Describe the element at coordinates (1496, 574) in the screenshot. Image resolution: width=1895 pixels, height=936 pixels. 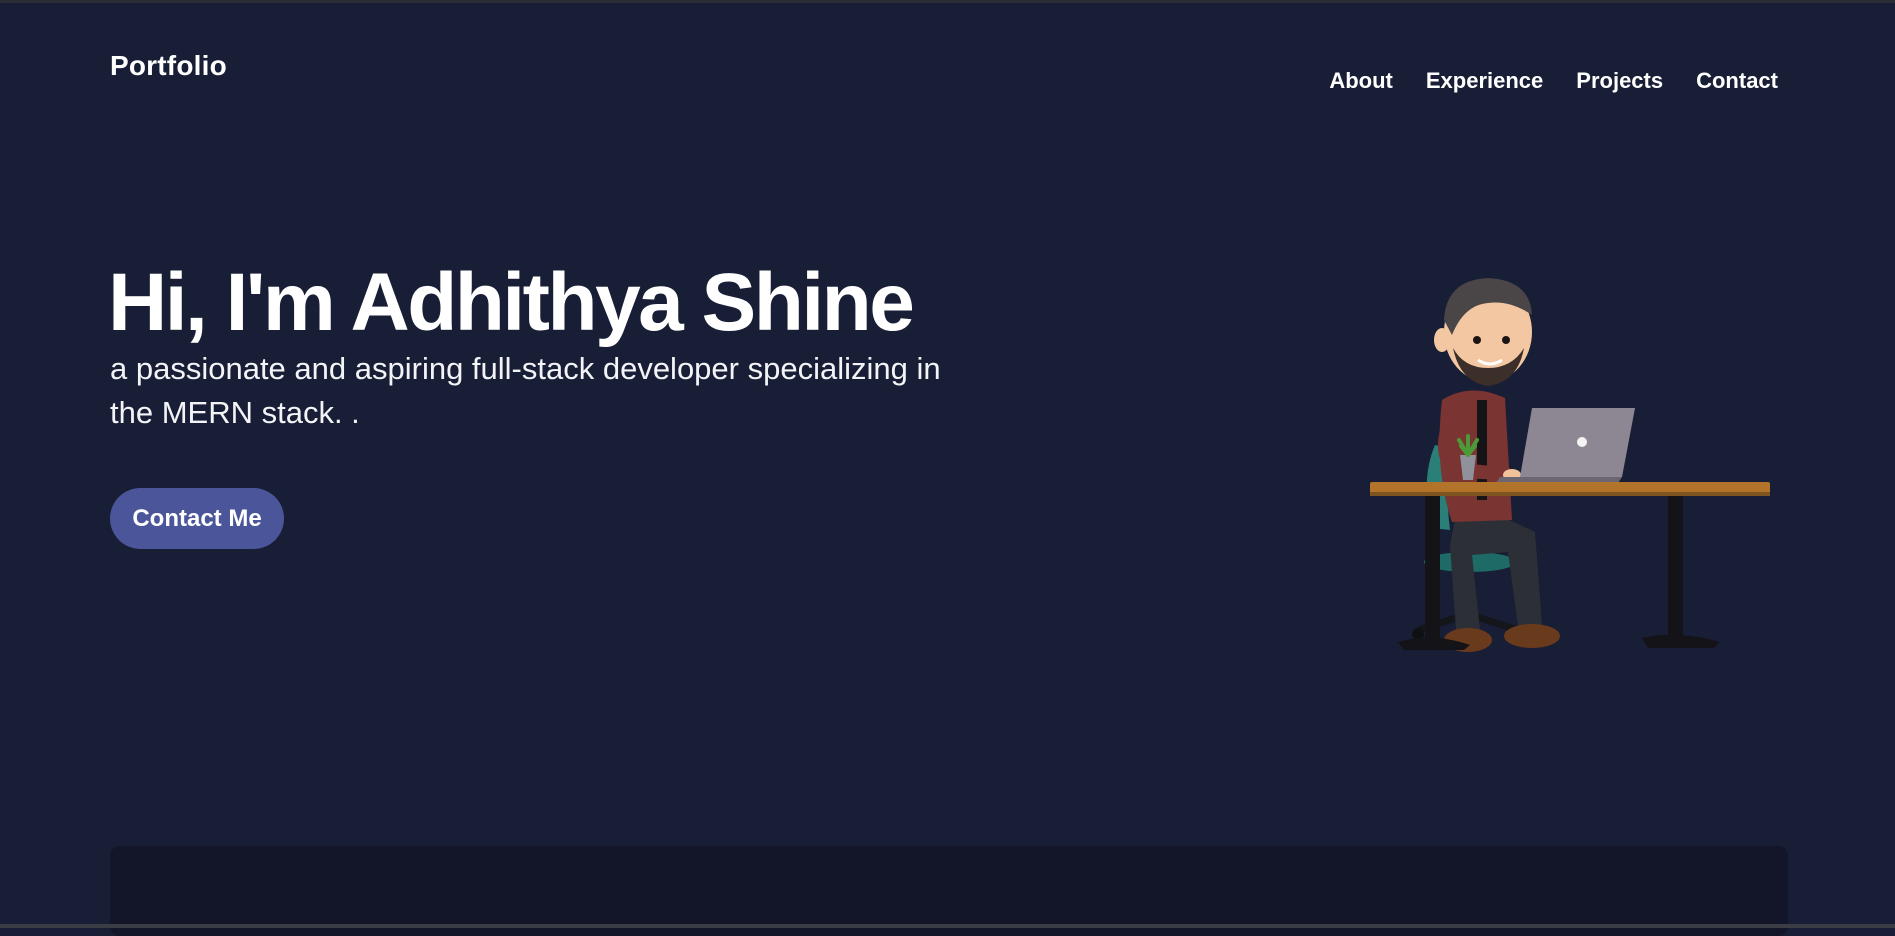
I see `pants` at that location.